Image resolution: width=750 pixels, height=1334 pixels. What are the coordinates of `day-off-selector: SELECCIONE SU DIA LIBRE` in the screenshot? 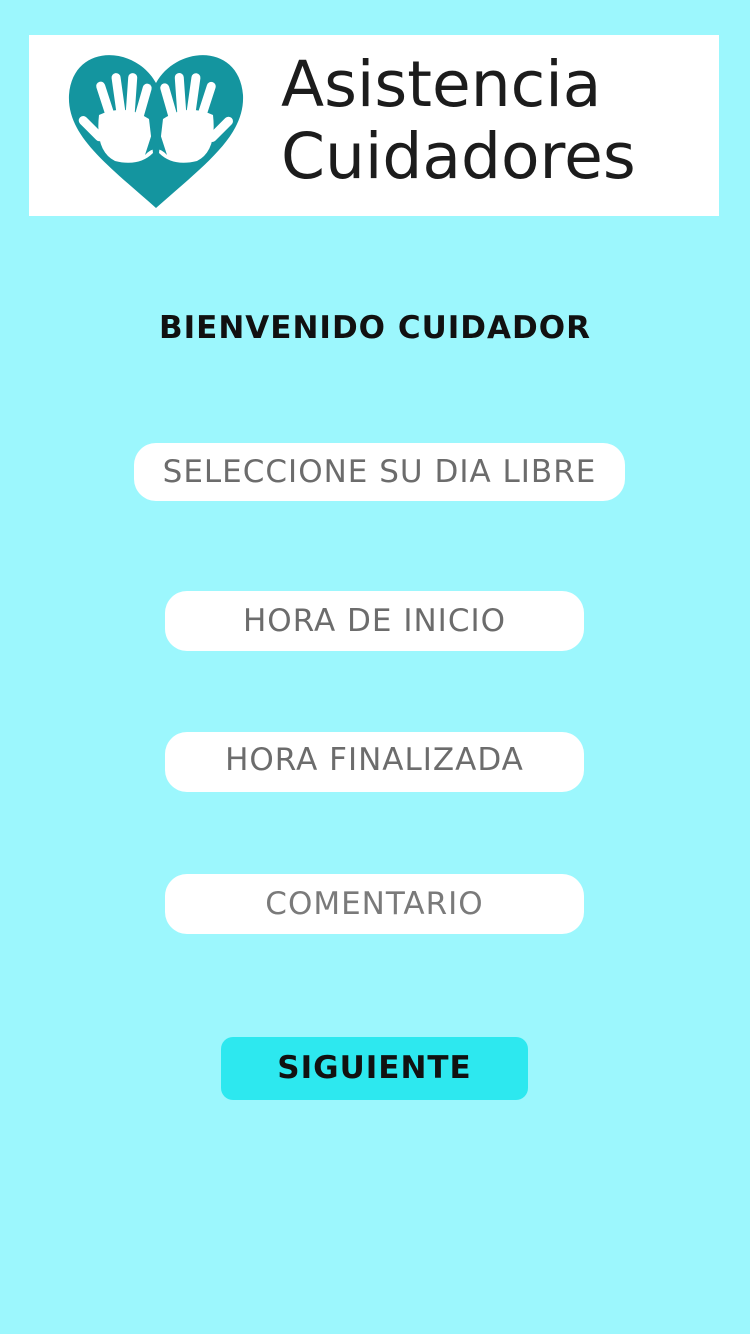 It's located at (379, 472).